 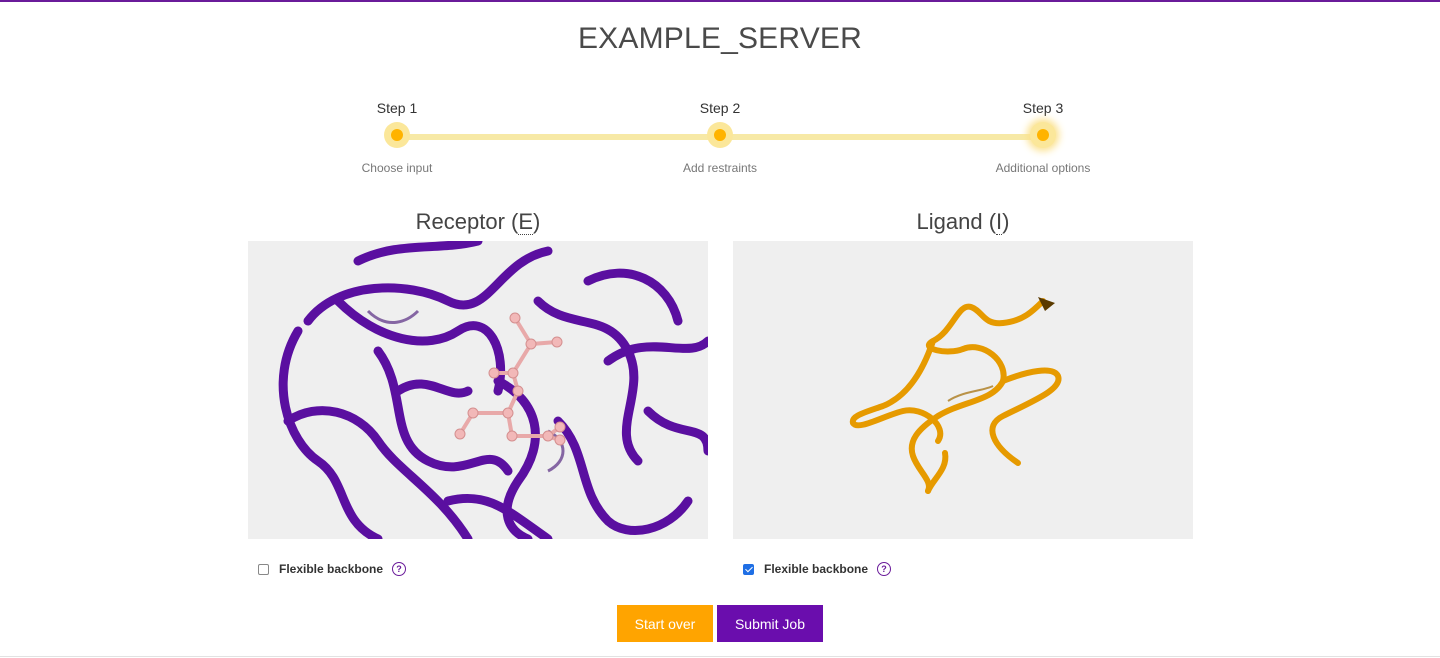 I want to click on receptor-ribbon-image, so click(x=493, y=390).